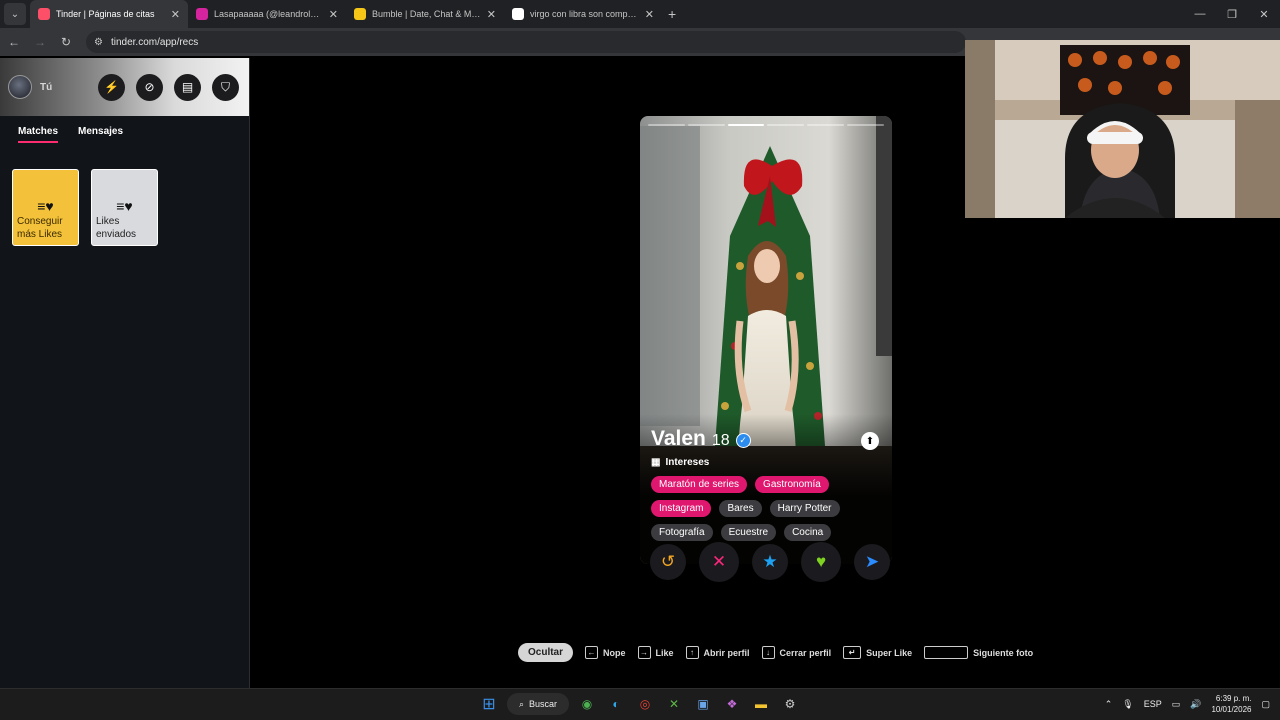 This screenshot has height=720, width=1280. What do you see at coordinates (1109, 704) in the screenshot?
I see `chevron-up-icon: ⌃` at bounding box center [1109, 704].